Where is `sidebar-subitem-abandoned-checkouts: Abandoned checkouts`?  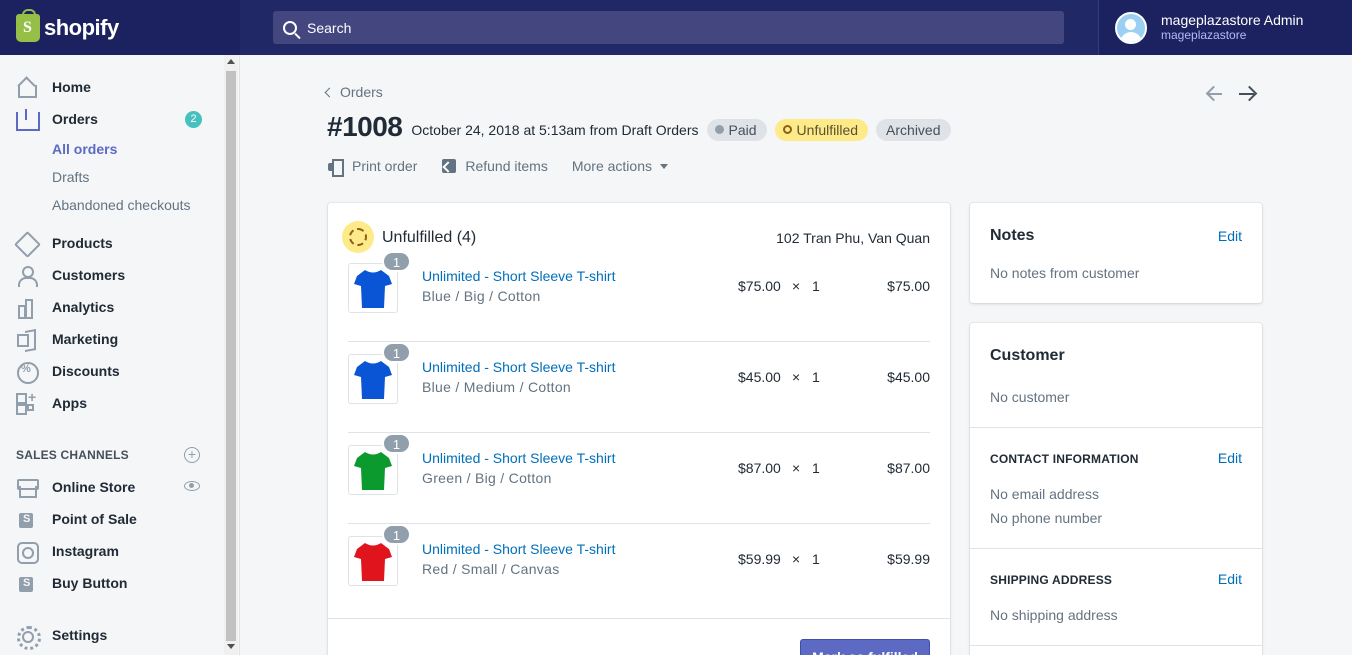 sidebar-subitem-abandoned-checkouts: Abandoned checkouts is located at coordinates (121, 205).